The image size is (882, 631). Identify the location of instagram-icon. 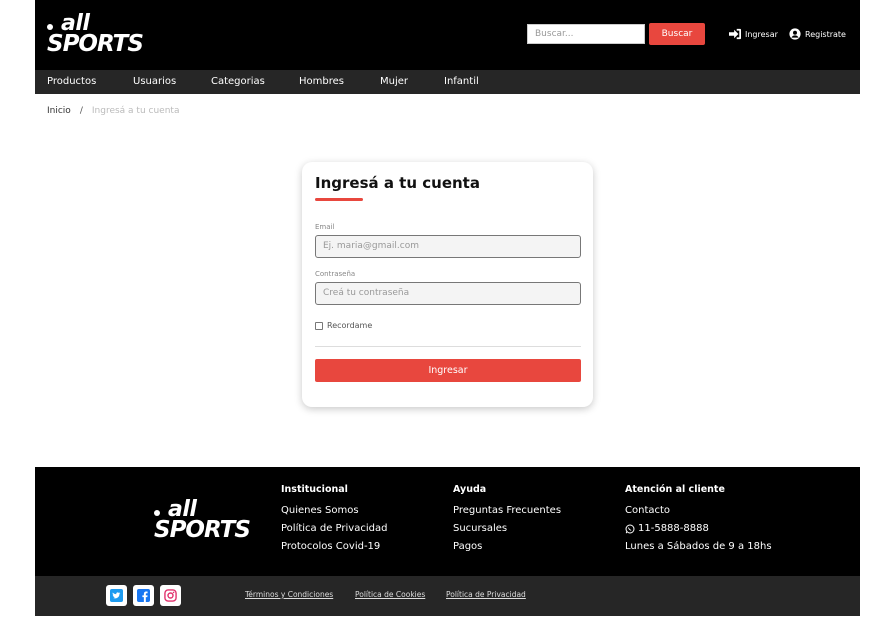
(170, 595).